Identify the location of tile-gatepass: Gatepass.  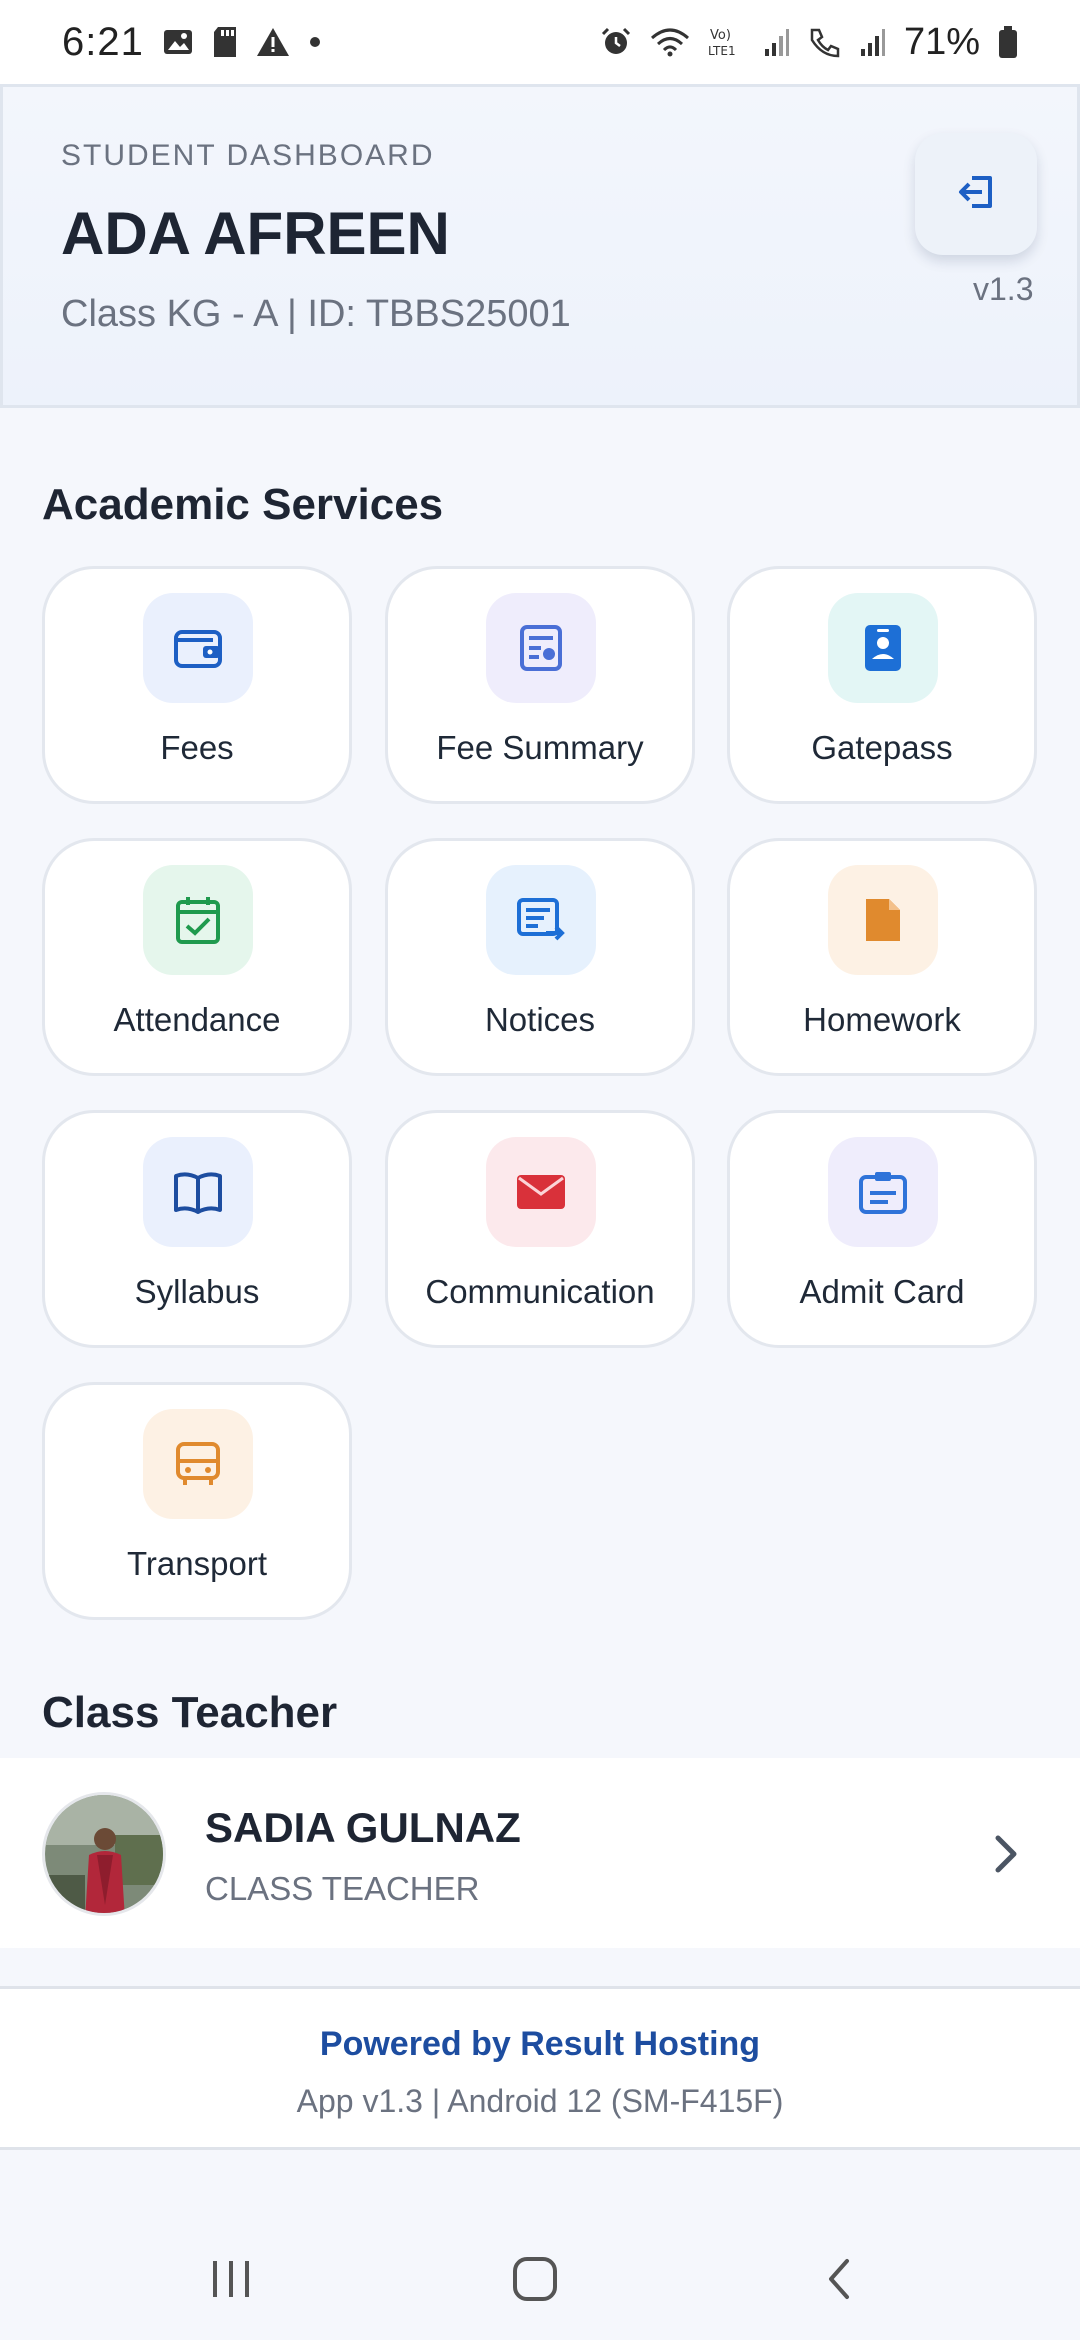
(882, 685).